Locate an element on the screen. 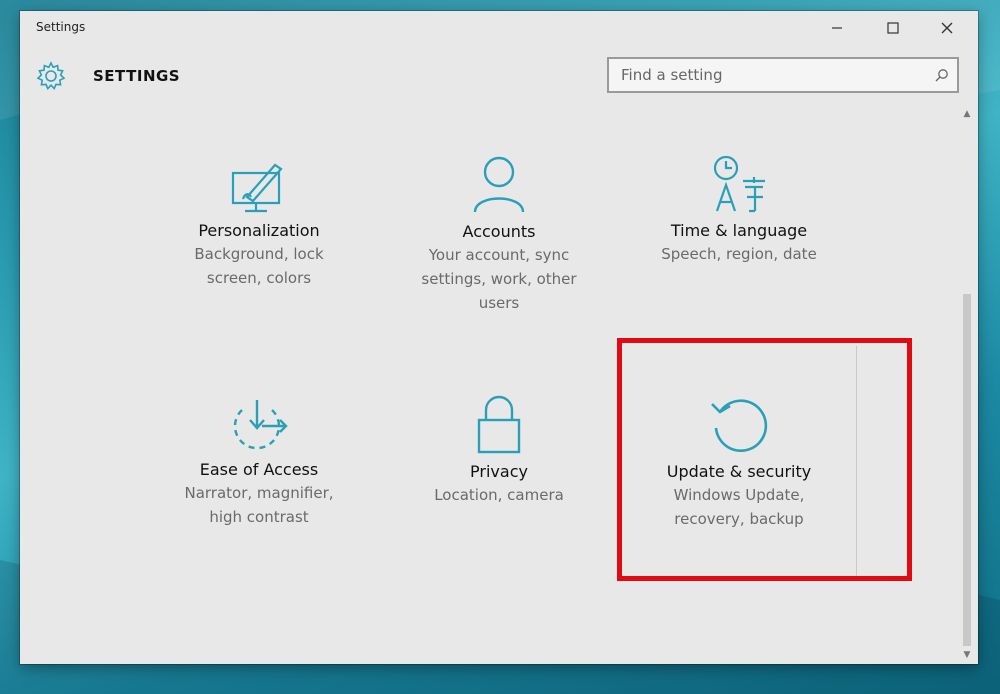 Image resolution: width=1000 pixels, height=694 pixels. search-box is located at coordinates (783, 75).